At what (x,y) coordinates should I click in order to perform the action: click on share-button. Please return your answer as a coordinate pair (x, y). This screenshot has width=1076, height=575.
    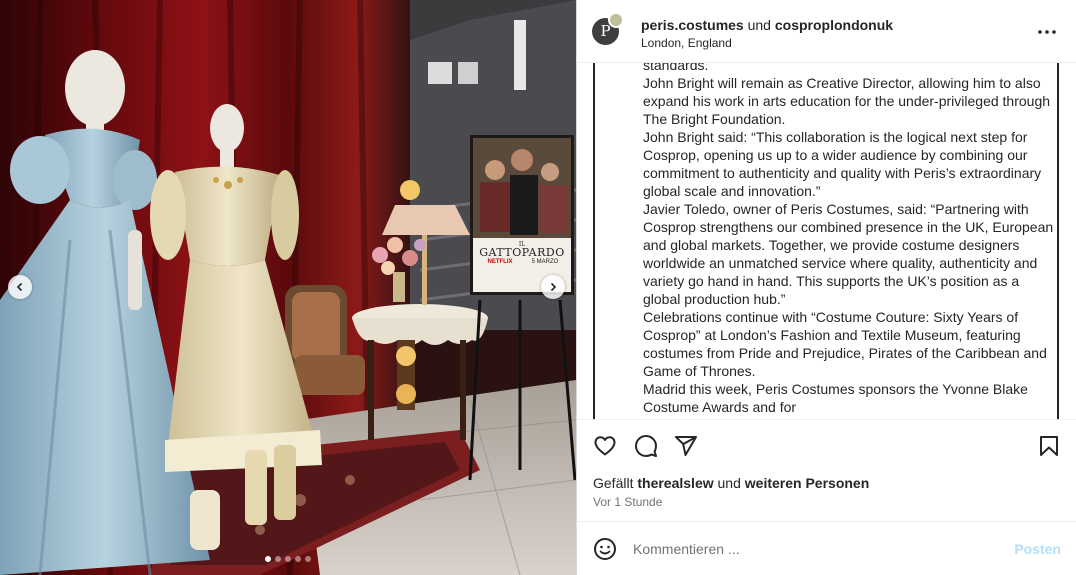
    Looking at the image, I should click on (686, 446).